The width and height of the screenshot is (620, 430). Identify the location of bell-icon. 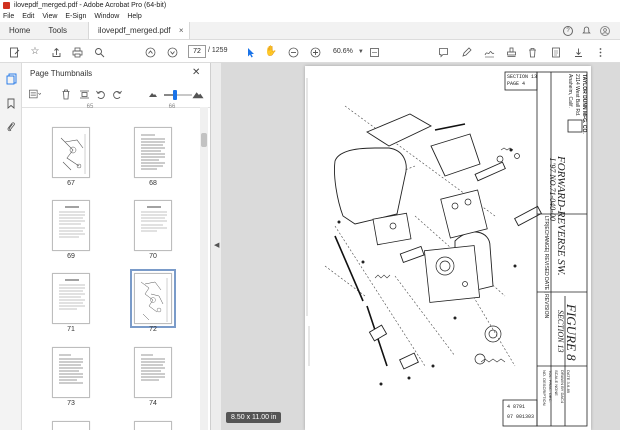
(586, 30).